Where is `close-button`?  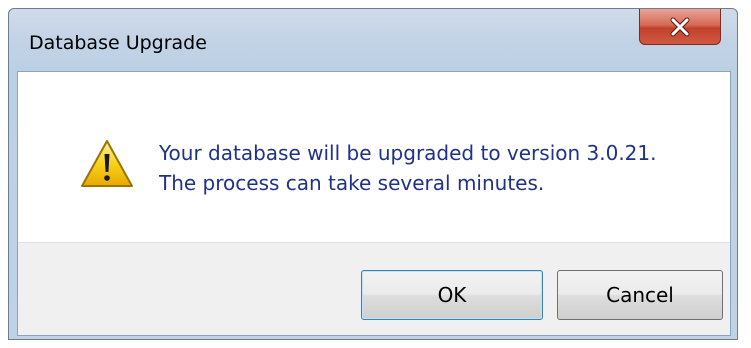 close-button is located at coordinates (680, 27).